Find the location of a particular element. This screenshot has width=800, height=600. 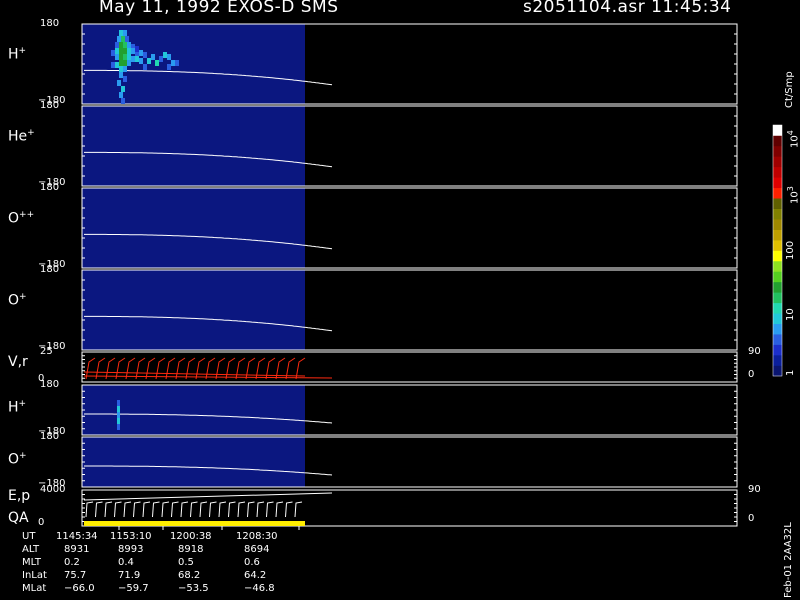

panel-fill-he-plus is located at coordinates (193, 146).